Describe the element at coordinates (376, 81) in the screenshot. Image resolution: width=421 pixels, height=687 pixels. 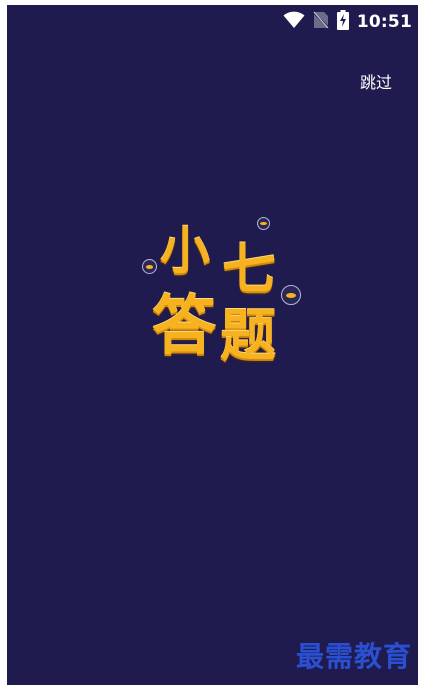
I see `skip-button: 跳过` at that location.